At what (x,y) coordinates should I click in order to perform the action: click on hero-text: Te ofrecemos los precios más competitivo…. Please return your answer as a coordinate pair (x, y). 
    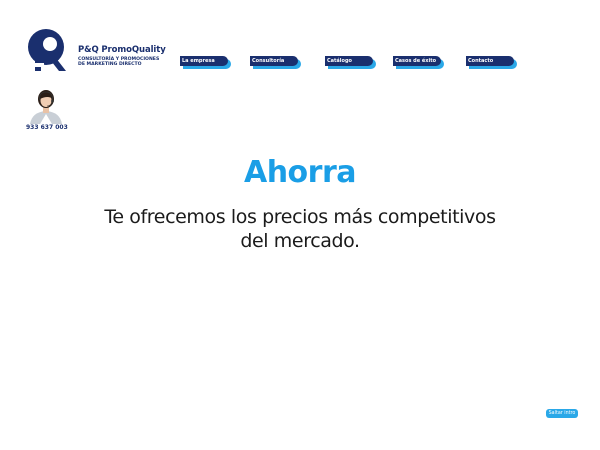
    Looking at the image, I should click on (300, 229).